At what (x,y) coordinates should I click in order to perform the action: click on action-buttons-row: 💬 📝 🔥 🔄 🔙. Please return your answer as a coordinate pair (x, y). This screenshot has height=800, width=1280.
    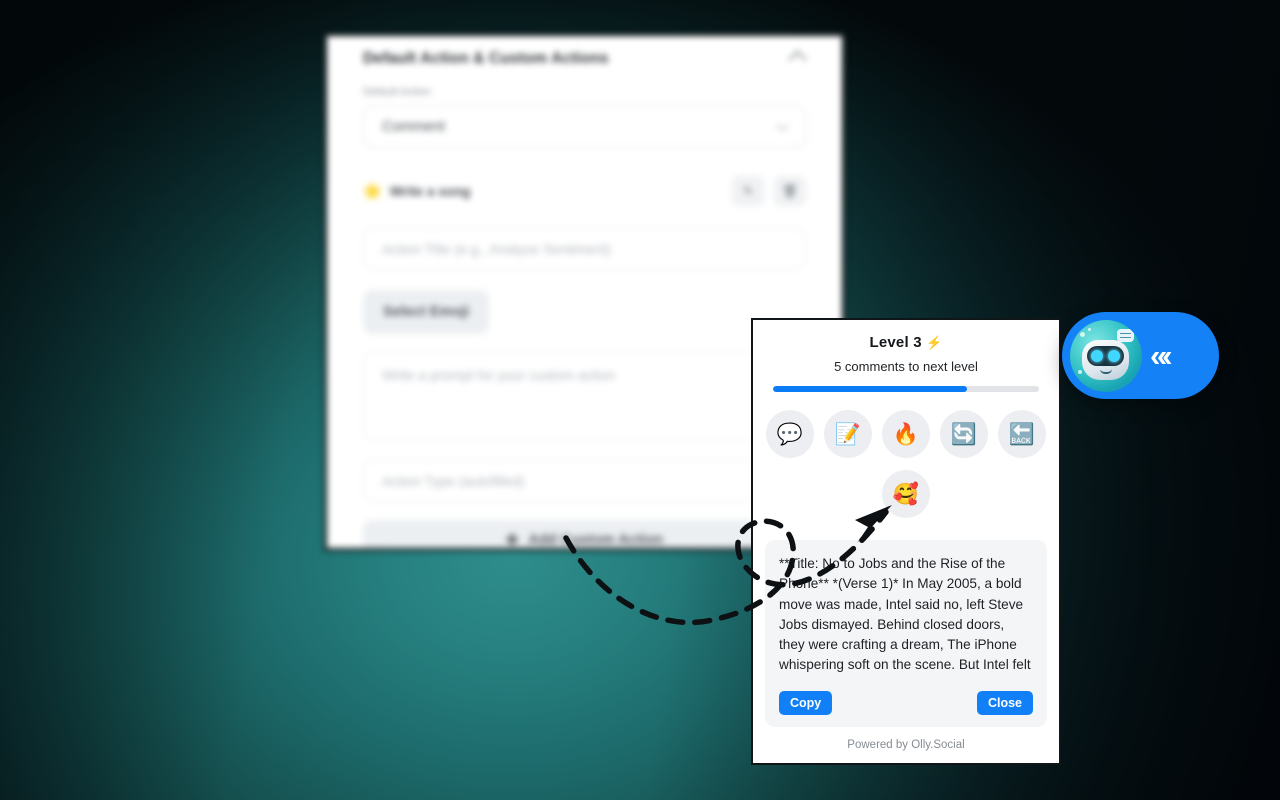
    Looking at the image, I should click on (906, 434).